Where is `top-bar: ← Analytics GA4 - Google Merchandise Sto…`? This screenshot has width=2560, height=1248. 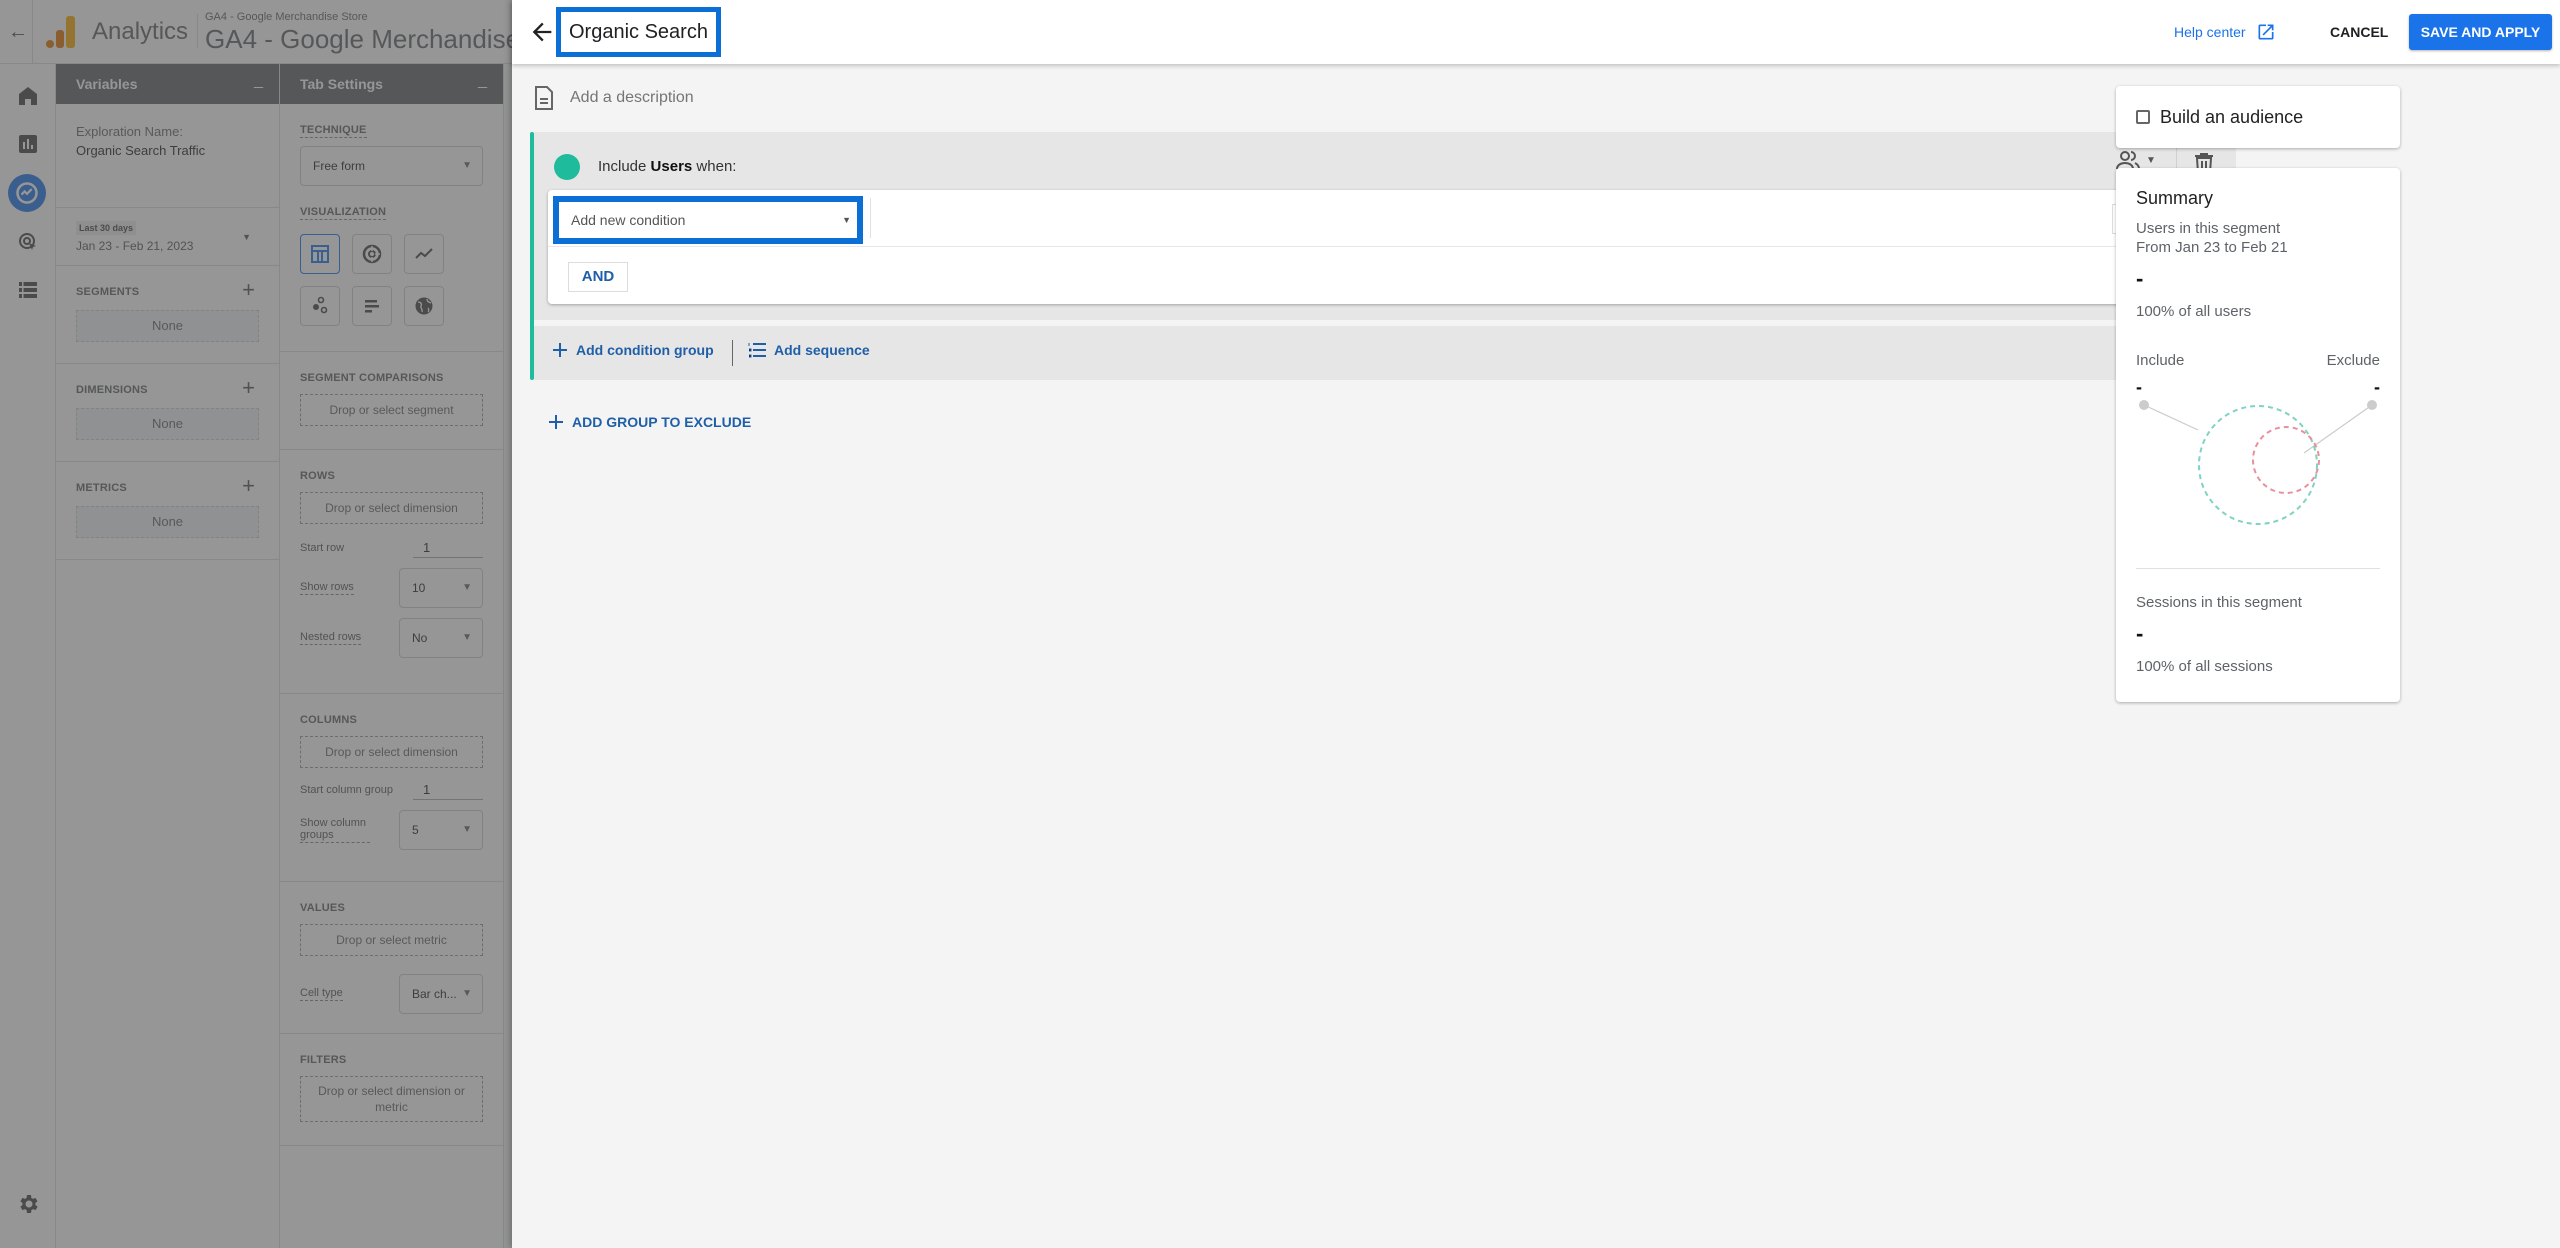 top-bar: ← Analytics GA4 - Google Merchandise Sto… is located at coordinates (274, 32).